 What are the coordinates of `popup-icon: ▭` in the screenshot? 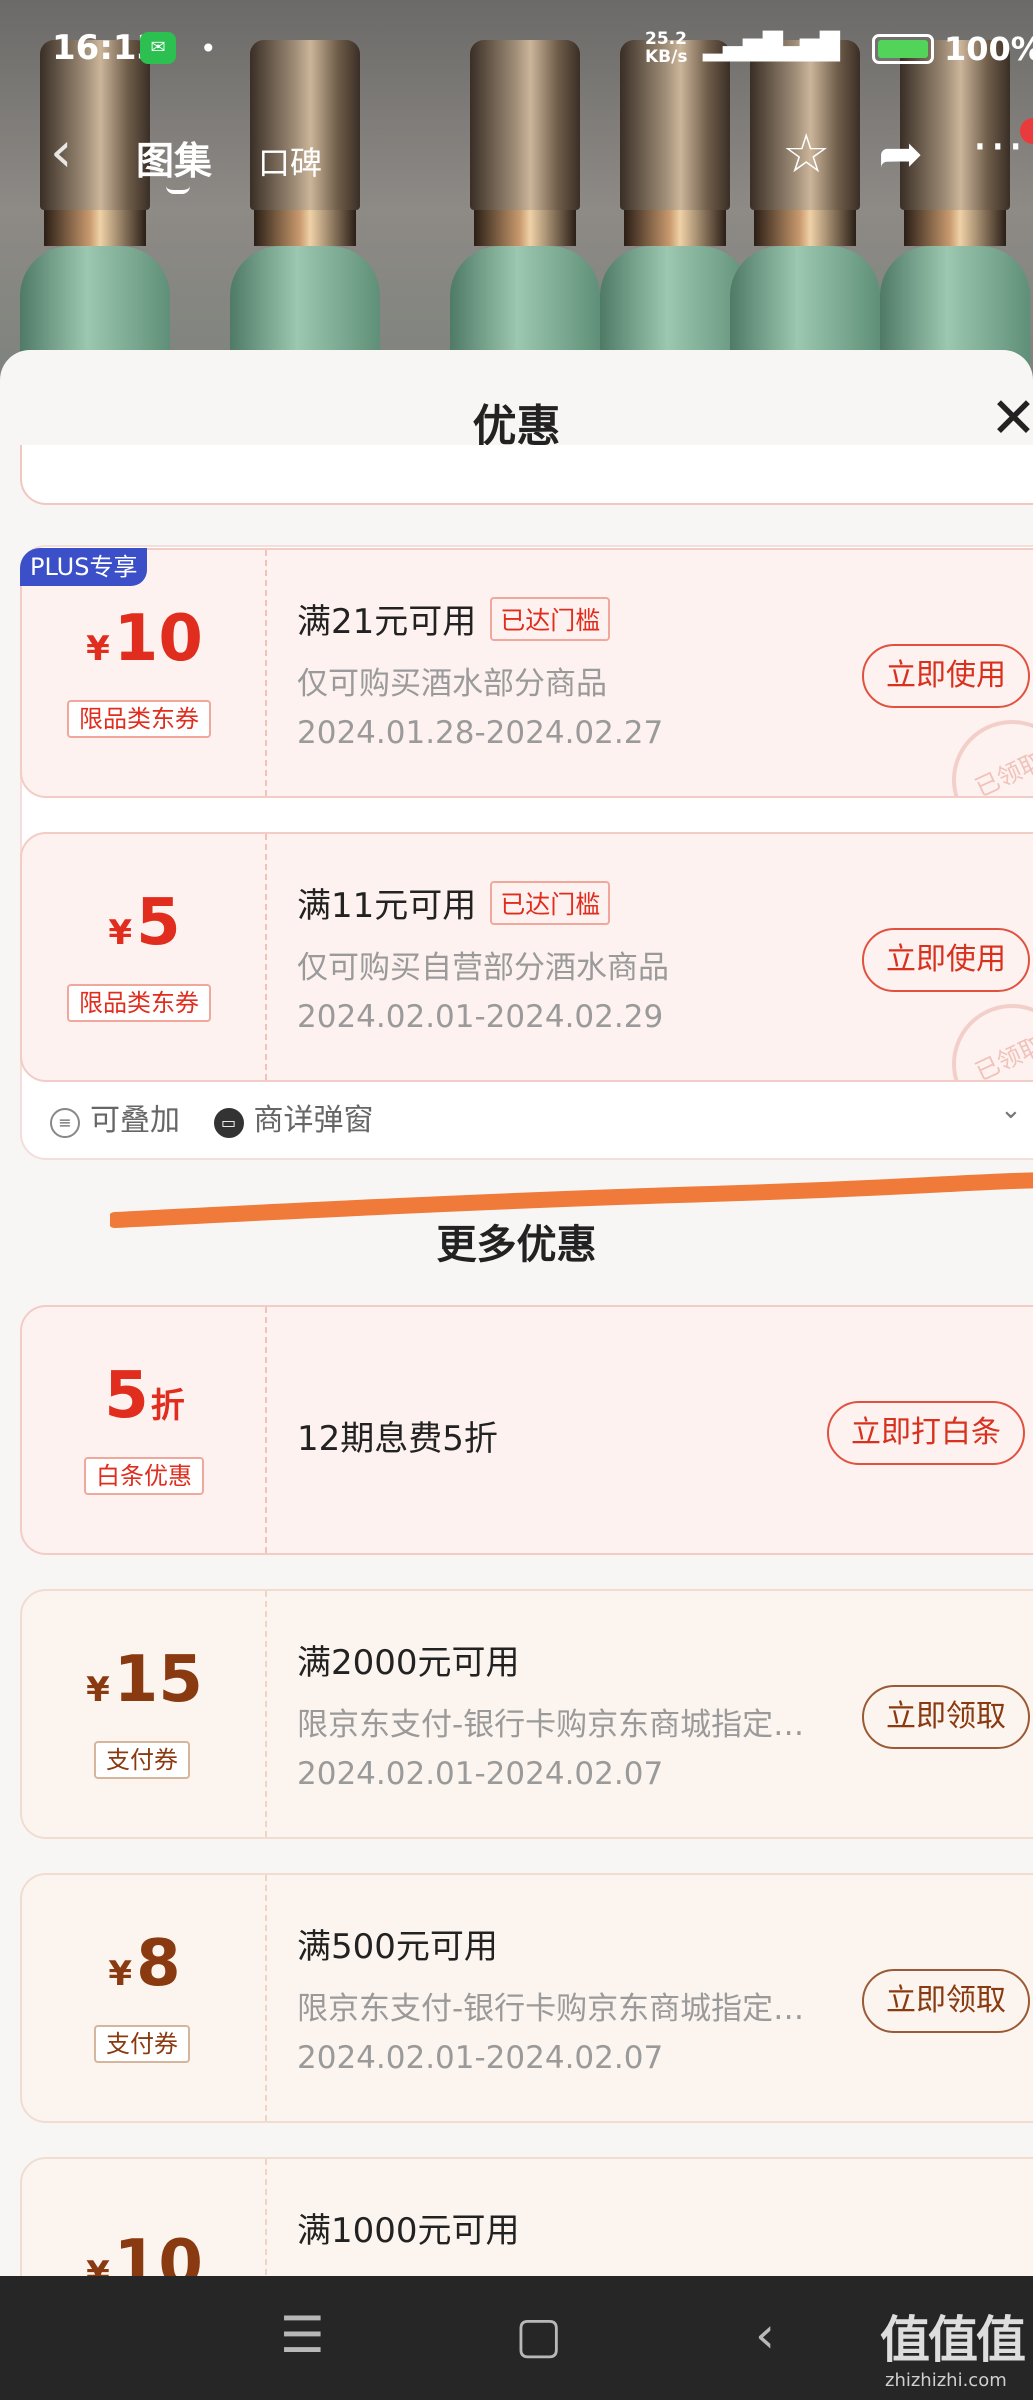 It's located at (228, 1123).